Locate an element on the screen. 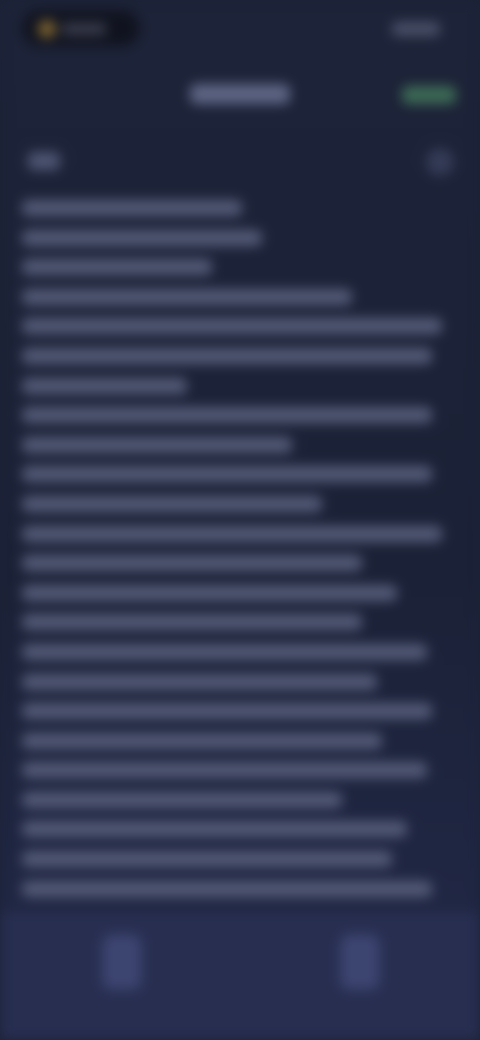  done-button is located at coordinates (429, 95).